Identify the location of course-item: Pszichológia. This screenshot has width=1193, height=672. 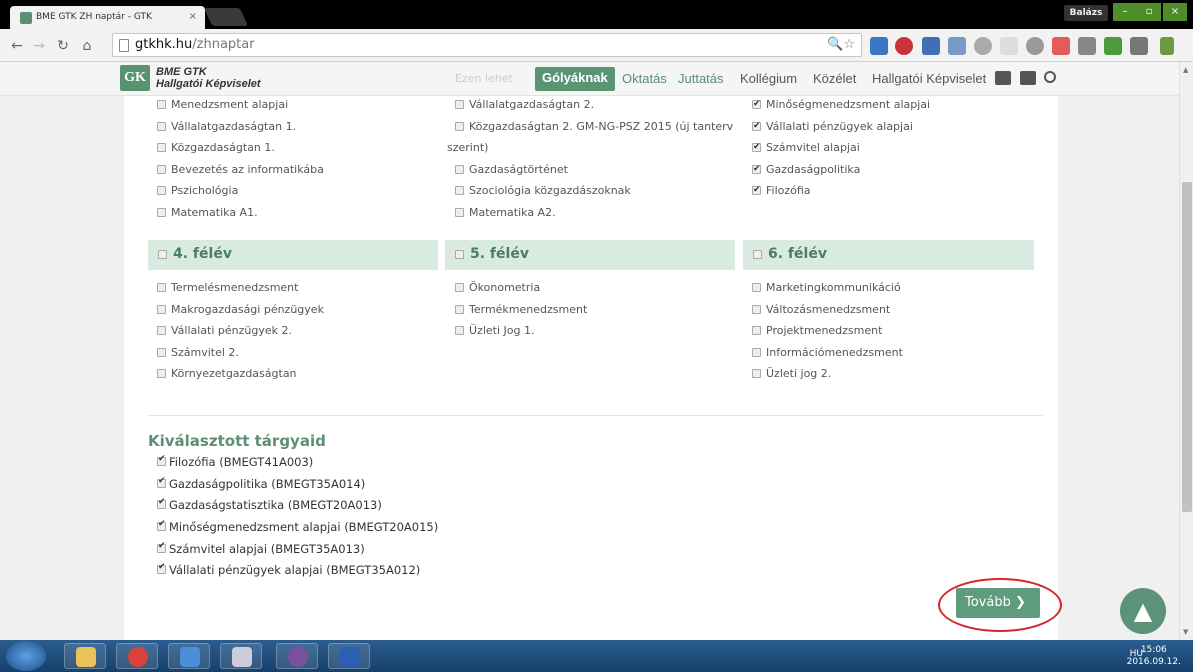
(302, 195).